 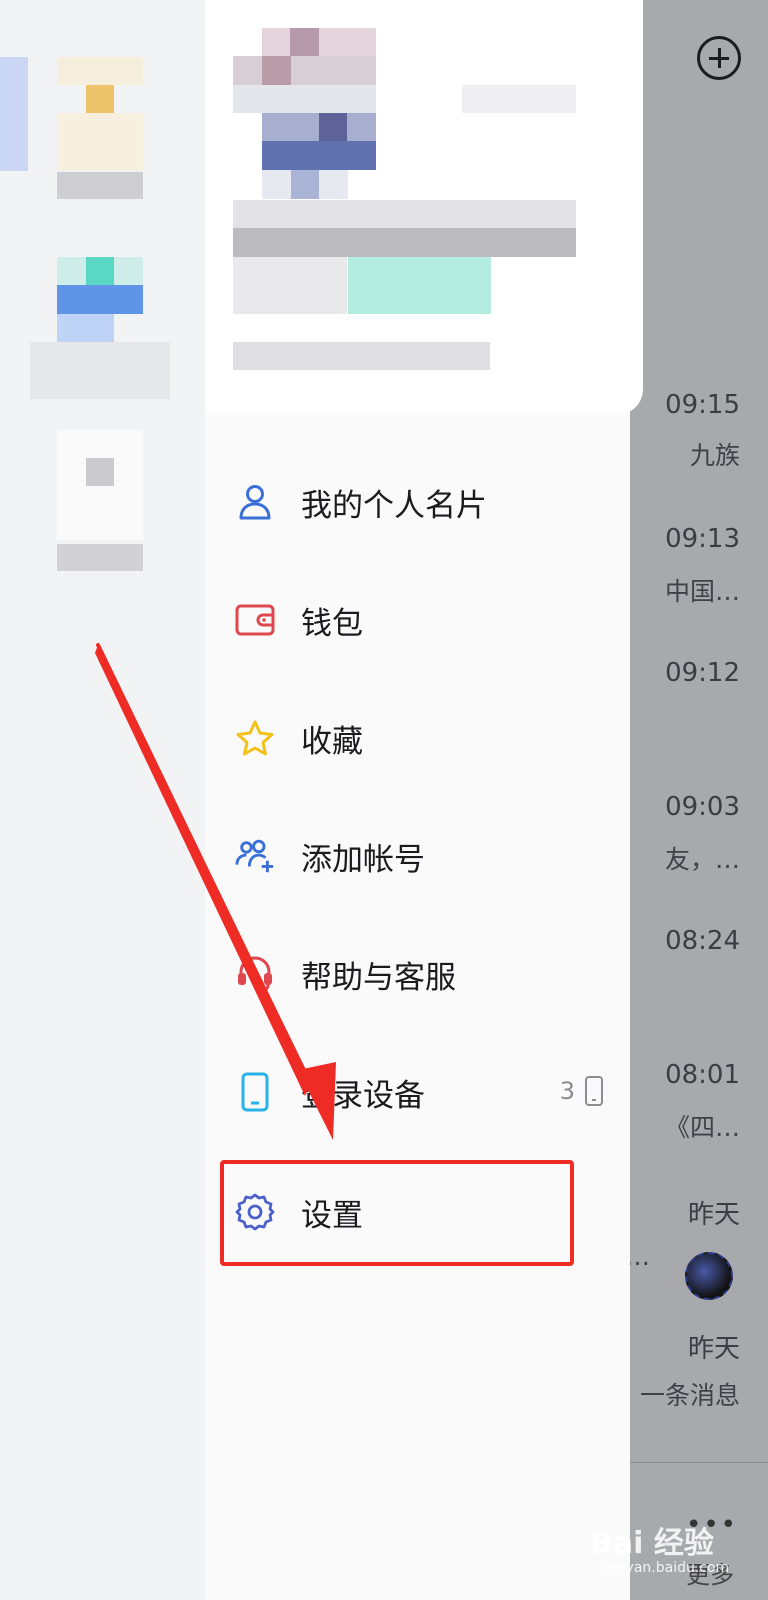 I want to click on menu-item-profile-card: 我的个人名片, so click(x=425, y=502).